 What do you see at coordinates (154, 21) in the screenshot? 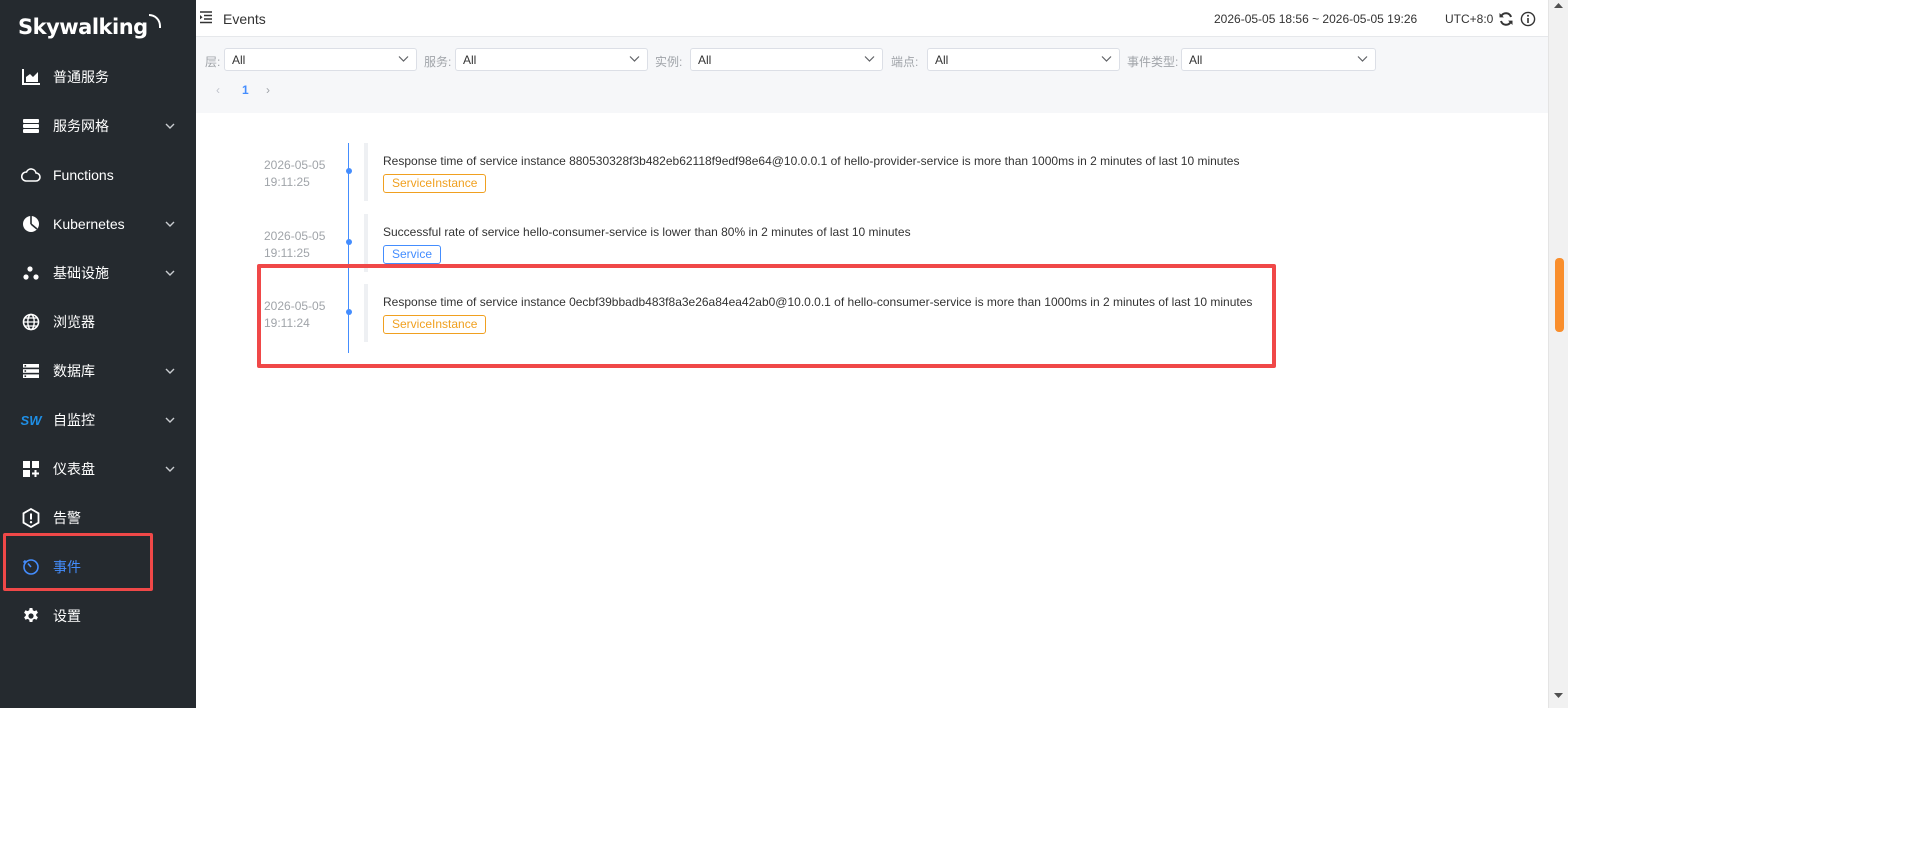
I see `logo-swirl-icon` at bounding box center [154, 21].